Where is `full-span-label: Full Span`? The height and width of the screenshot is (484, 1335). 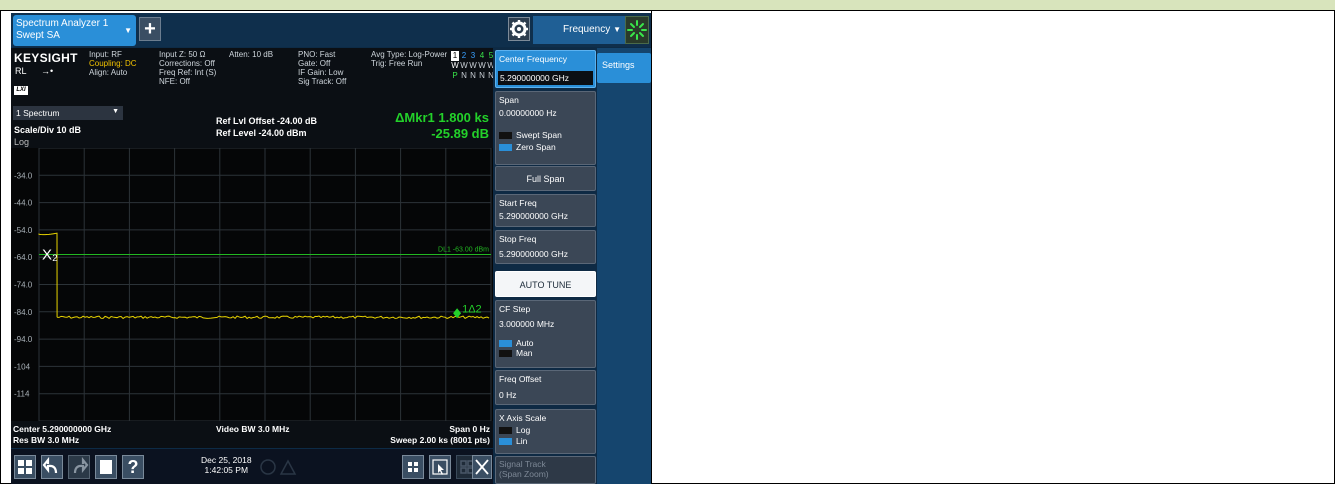 full-span-label: Full Span is located at coordinates (545, 179).